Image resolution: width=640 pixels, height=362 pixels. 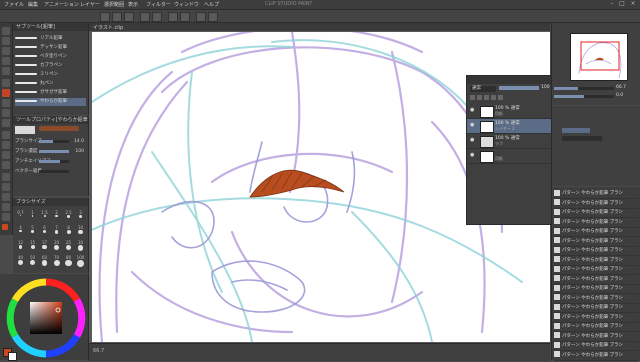 I want to click on brush-size-option: 7, so click(x=56, y=231).